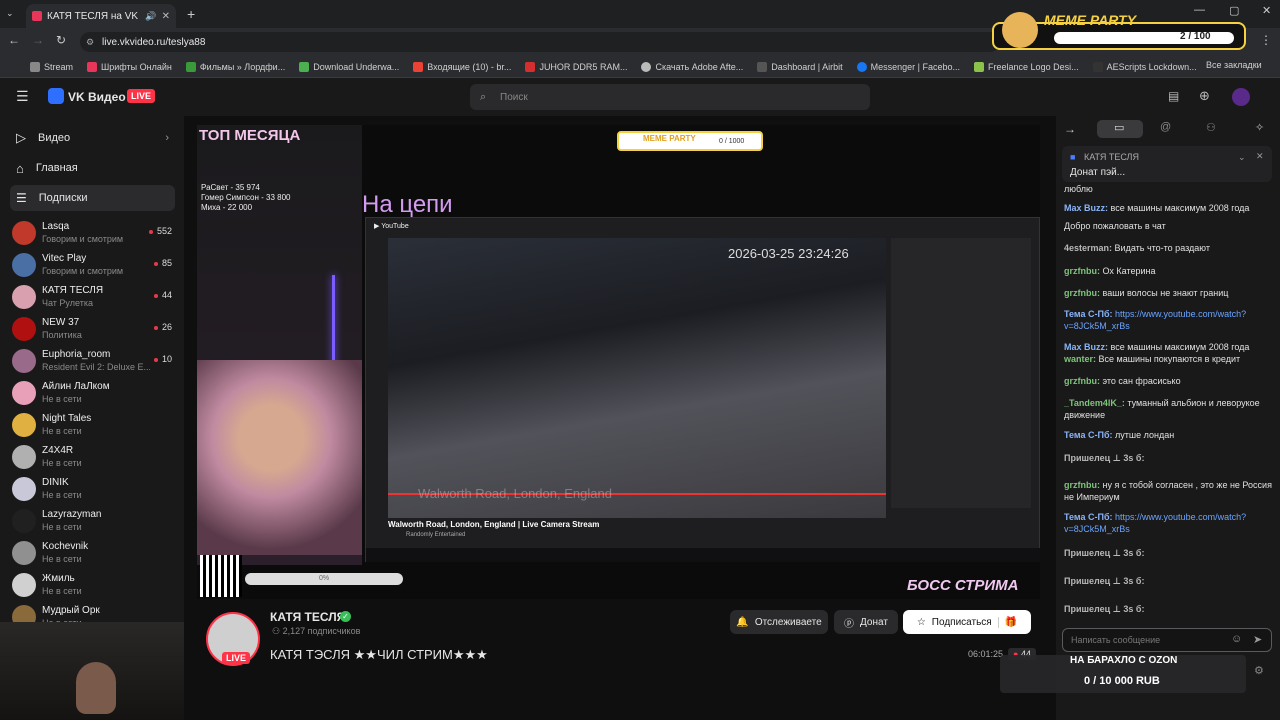  What do you see at coordinates (788, 253) in the screenshot?
I see `camera-timestamp: 2026-03-25 23:24:26` at bounding box center [788, 253].